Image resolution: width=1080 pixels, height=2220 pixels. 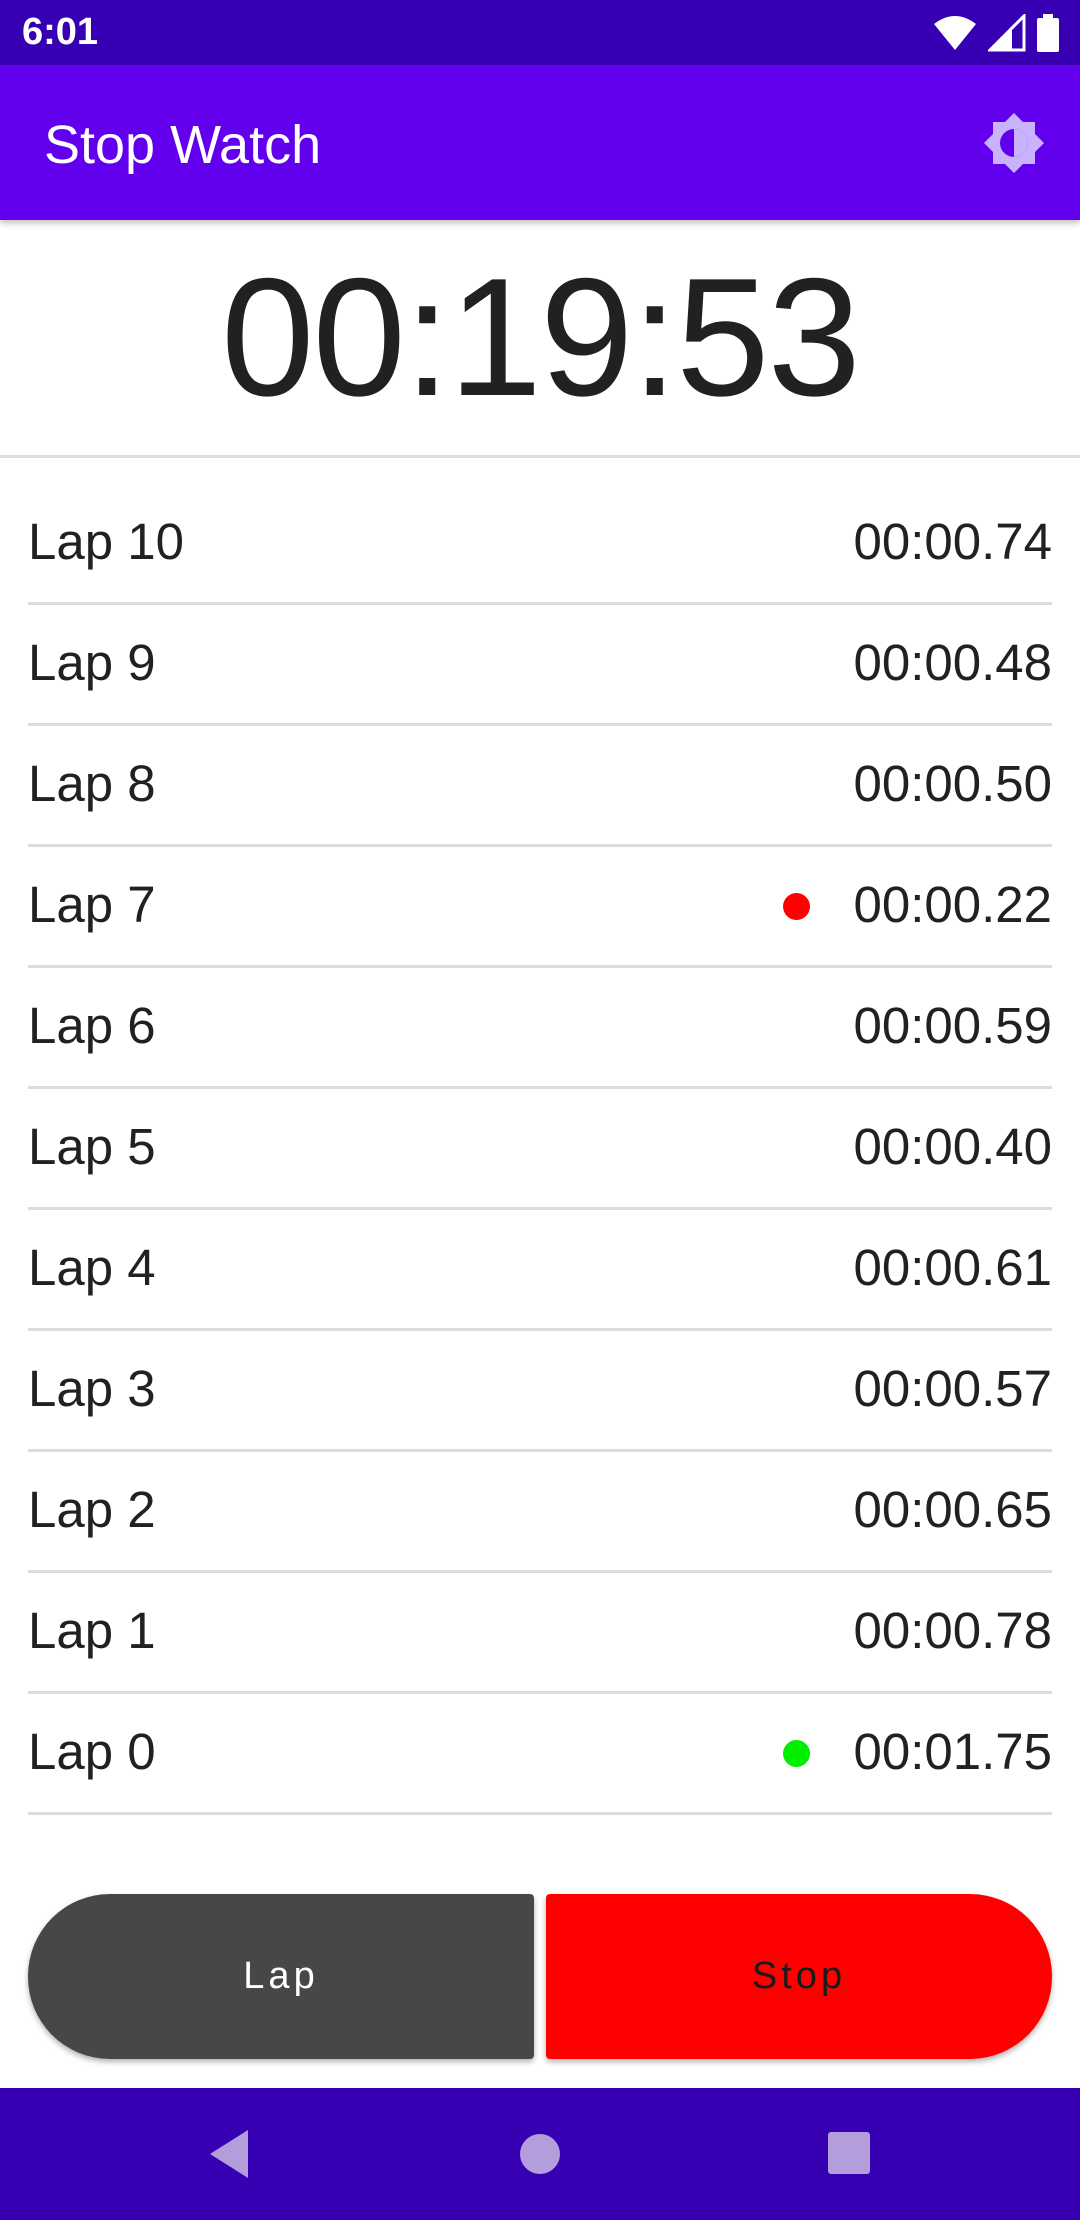 I want to click on app-bar: Stop Watch, so click(x=540, y=142).